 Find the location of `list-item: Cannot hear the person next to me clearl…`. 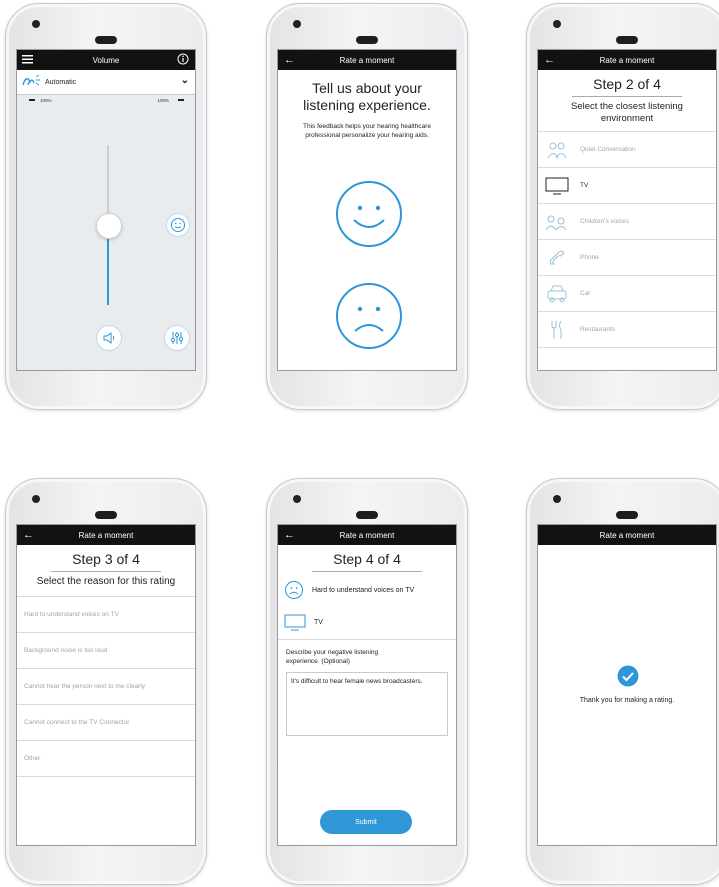

list-item: Cannot hear the person next to me clearl… is located at coordinates (106, 687).